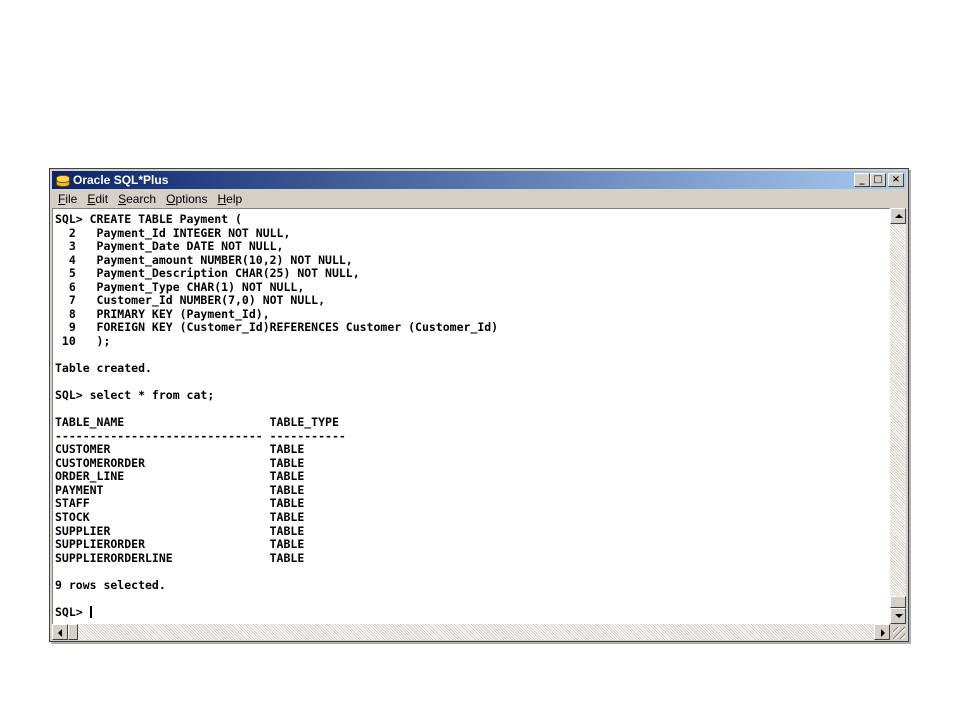  I want to click on arrow-left-icon, so click(60, 633).